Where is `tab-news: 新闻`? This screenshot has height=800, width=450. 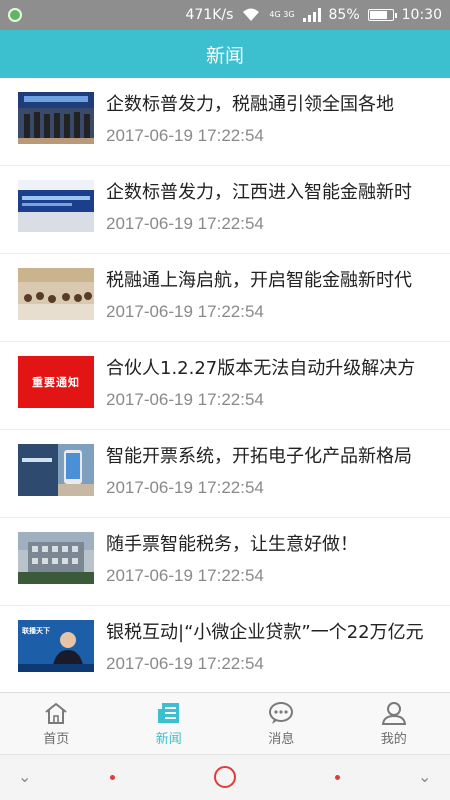 tab-news: 新闻 is located at coordinates (169, 723).